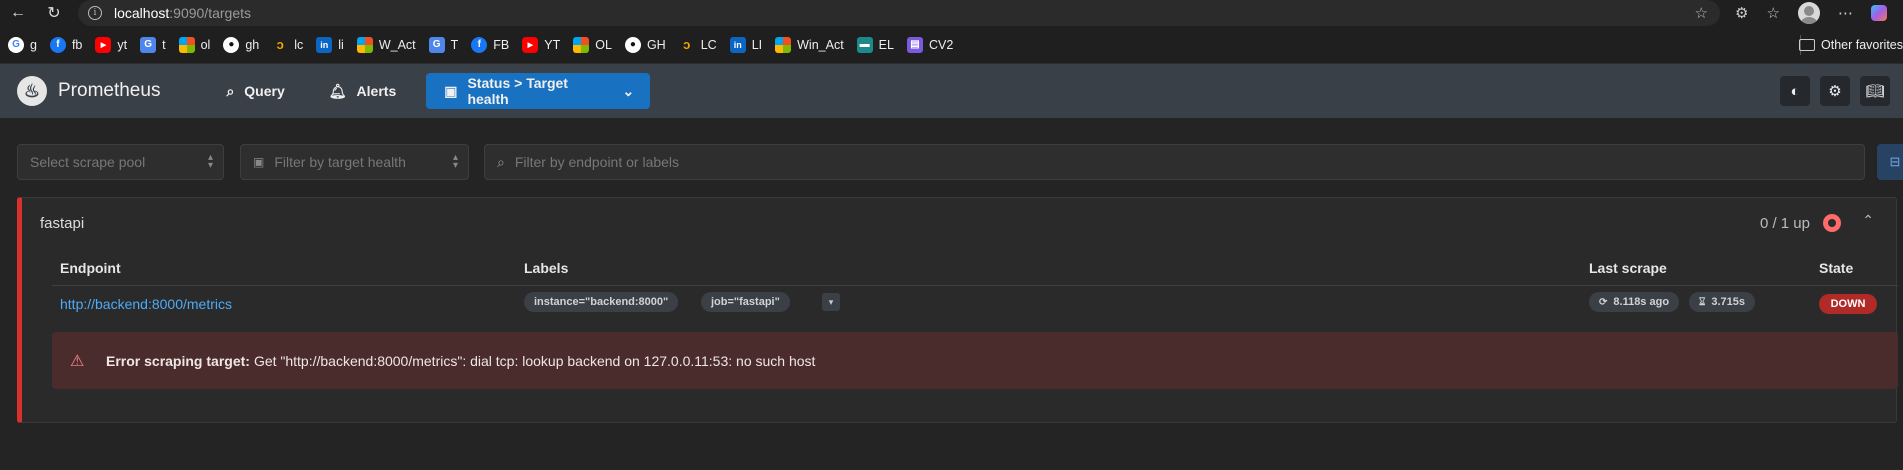 The width and height of the screenshot is (1903, 470). I want to click on target-health-select: ▣ Filter by target health ▴ ▾, so click(354, 162).